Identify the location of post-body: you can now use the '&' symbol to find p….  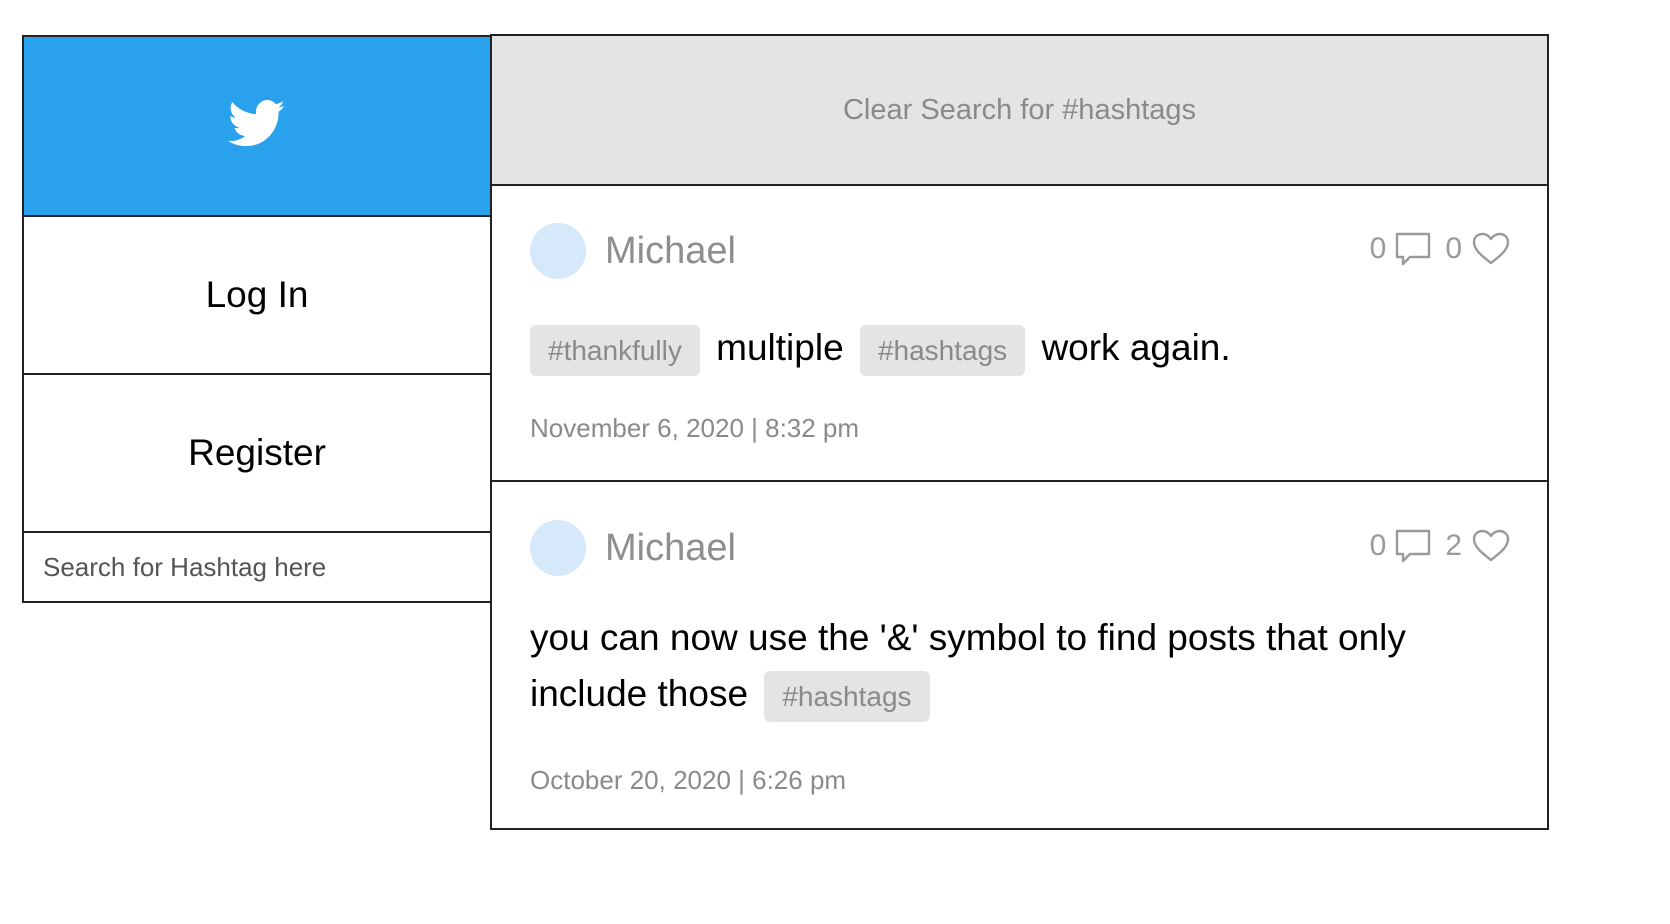
(1008, 666).